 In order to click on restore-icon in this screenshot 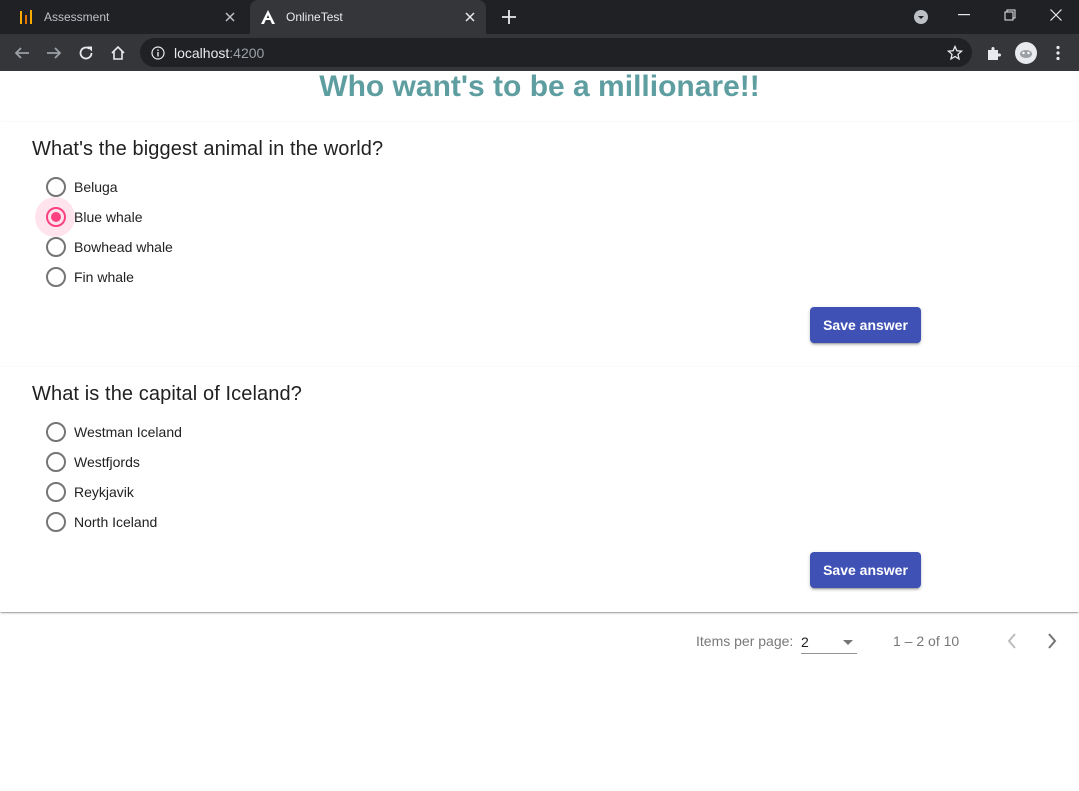, I will do `click(1010, 15)`.